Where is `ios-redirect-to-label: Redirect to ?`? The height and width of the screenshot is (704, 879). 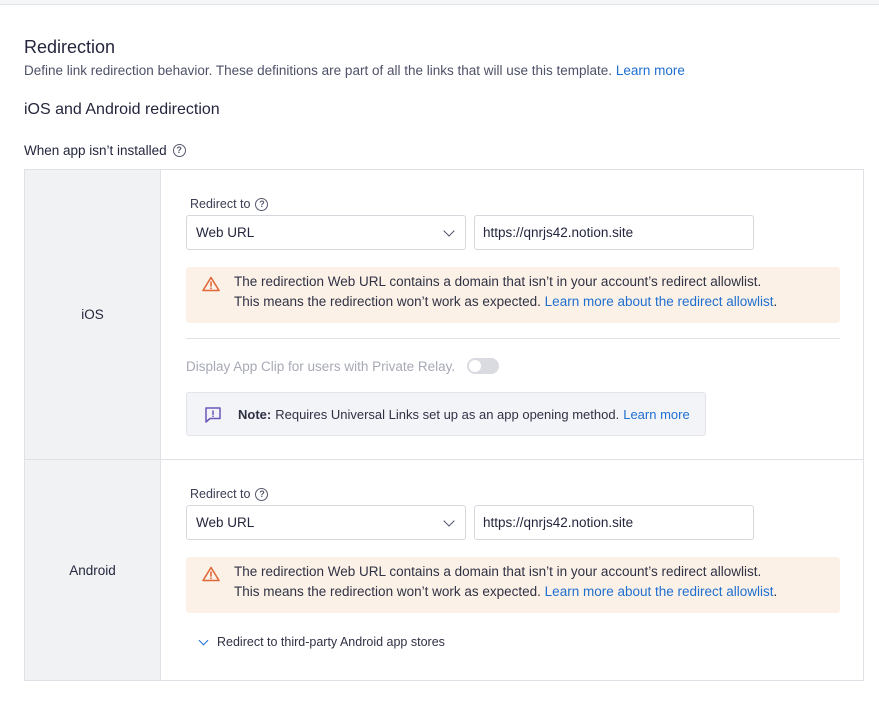 ios-redirect-to-label: Redirect to ? is located at coordinates (229, 204).